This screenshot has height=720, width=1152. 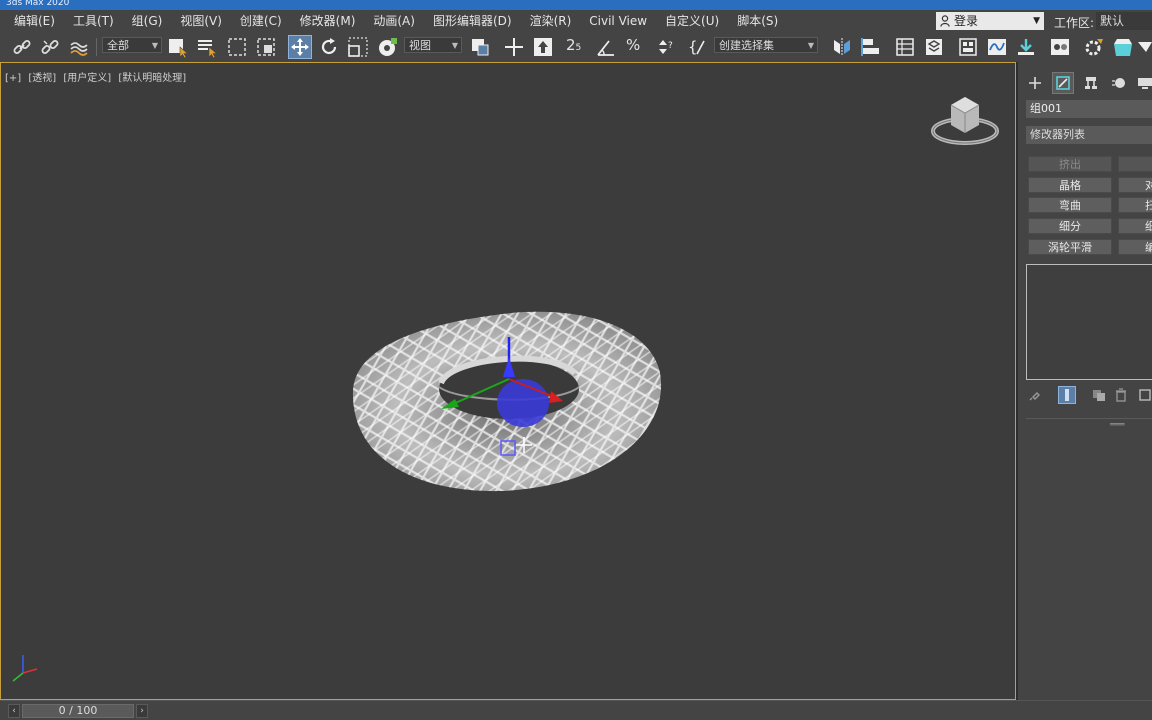 What do you see at coordinates (966, 21) in the screenshot?
I see `login-label: 登录` at bounding box center [966, 21].